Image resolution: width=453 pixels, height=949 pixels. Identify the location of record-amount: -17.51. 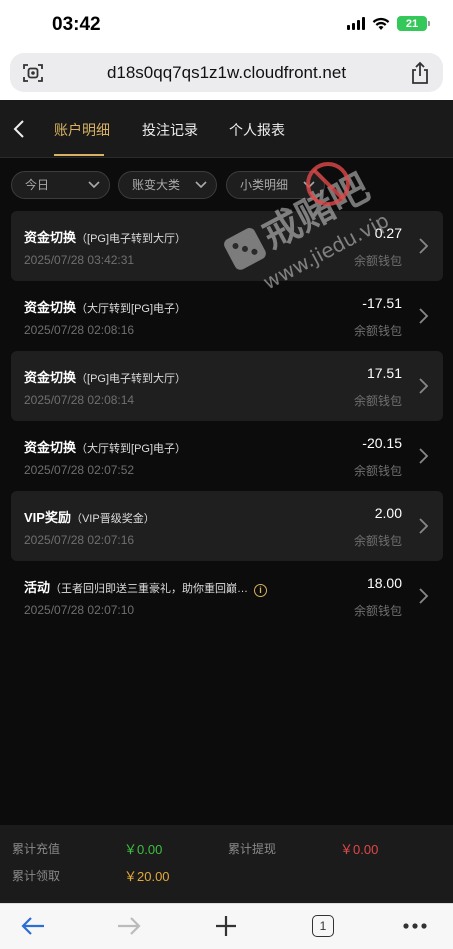
(382, 303).